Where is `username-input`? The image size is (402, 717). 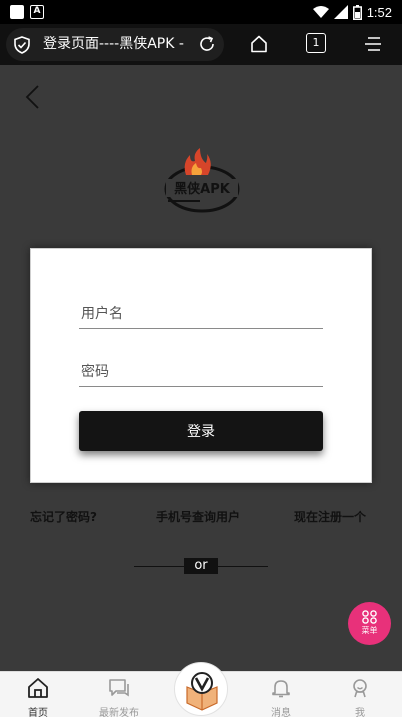
username-input is located at coordinates (201, 313).